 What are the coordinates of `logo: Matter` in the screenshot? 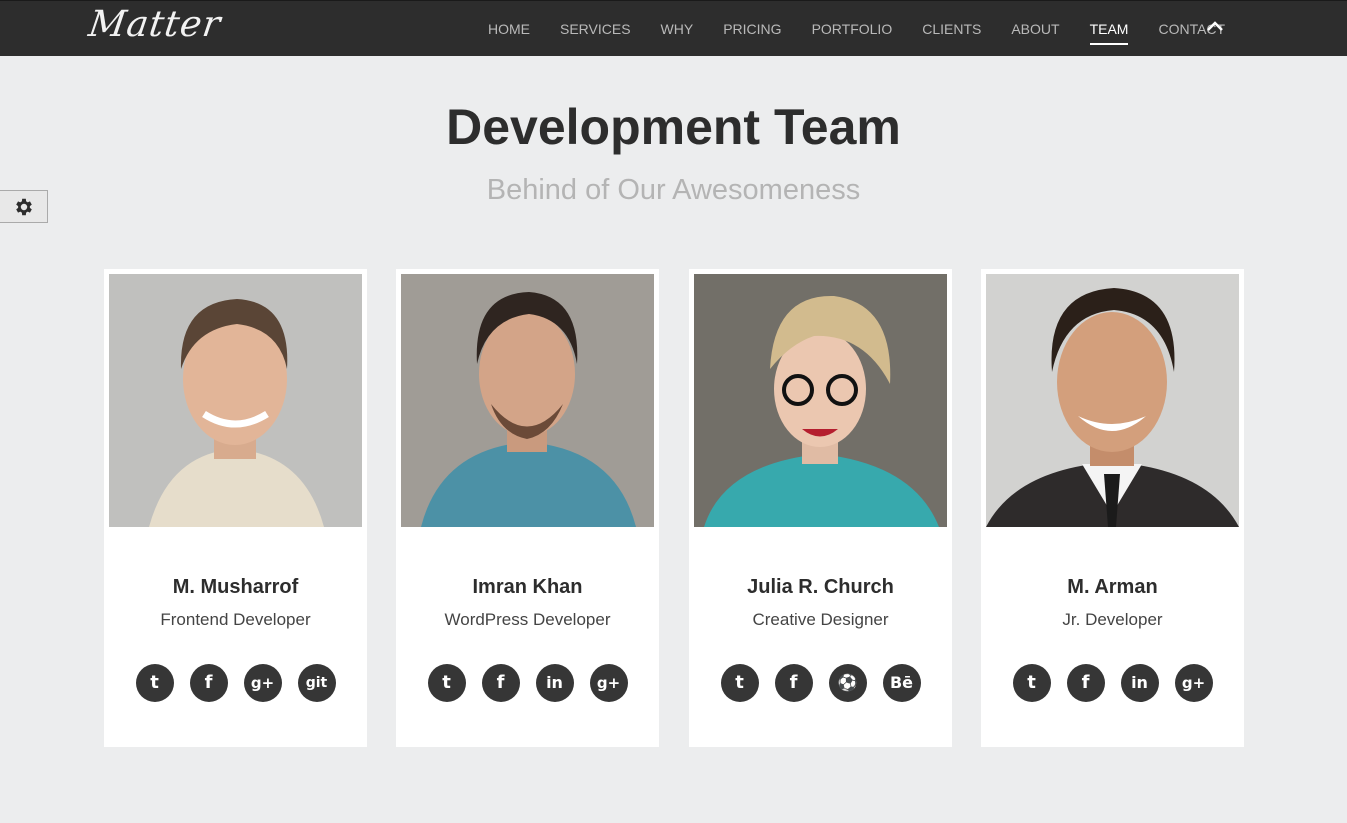 It's located at (155, 24).